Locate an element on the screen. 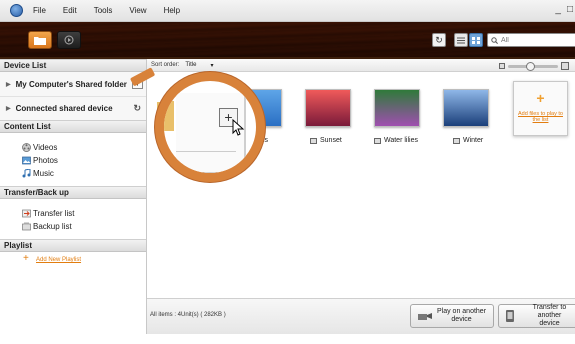 The height and width of the screenshot is (344, 575). transfer-button-label: Transfer to another device is located at coordinates (547, 316).